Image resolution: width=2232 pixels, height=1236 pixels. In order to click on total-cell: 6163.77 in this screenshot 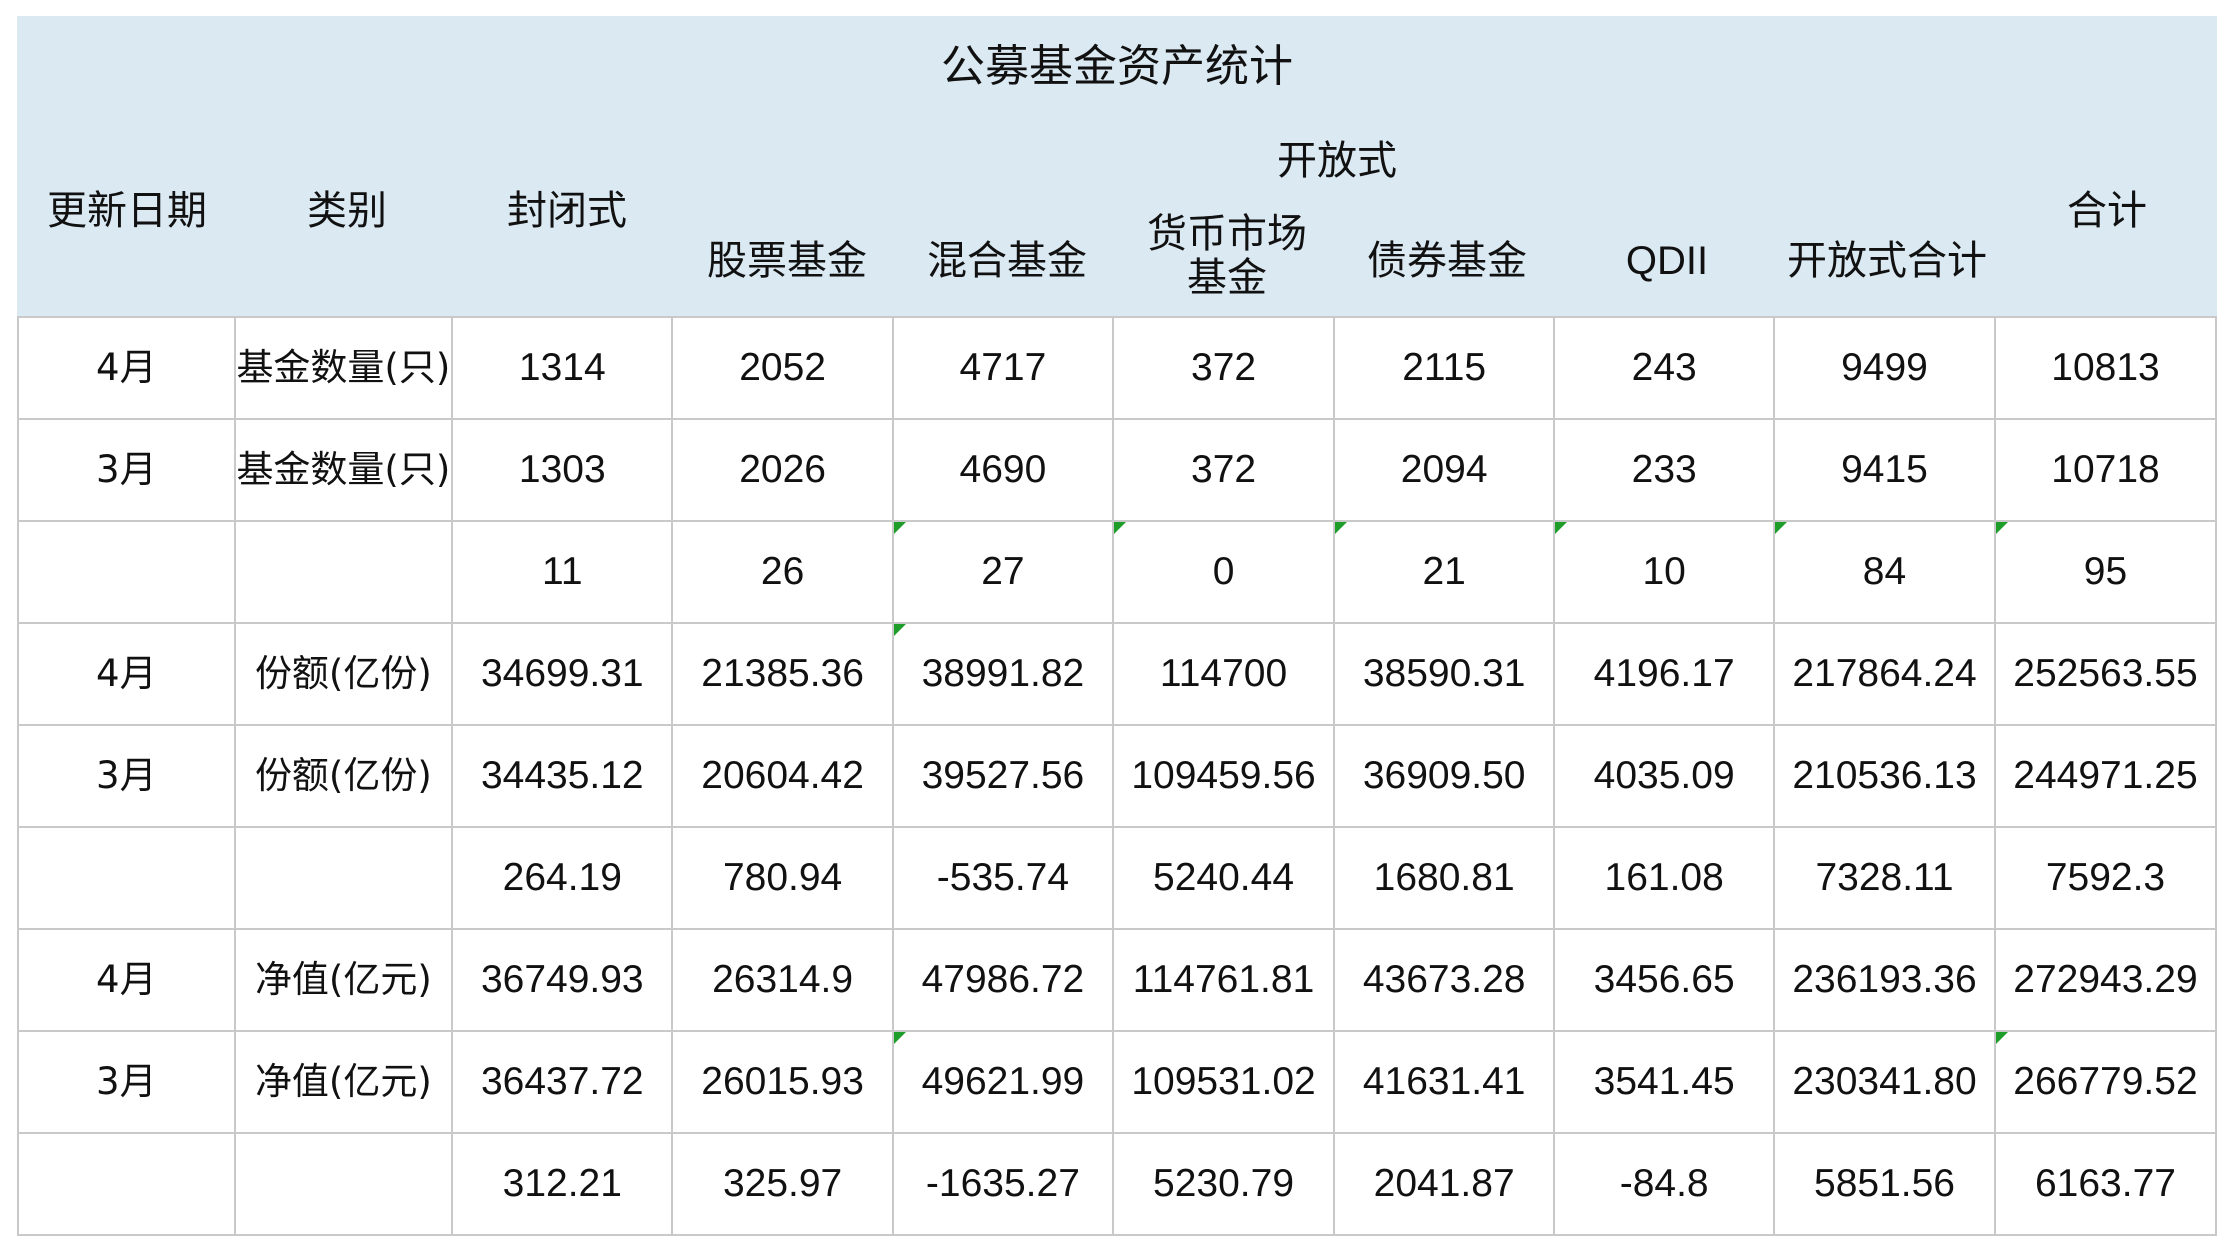, I will do `click(2105, 1184)`.